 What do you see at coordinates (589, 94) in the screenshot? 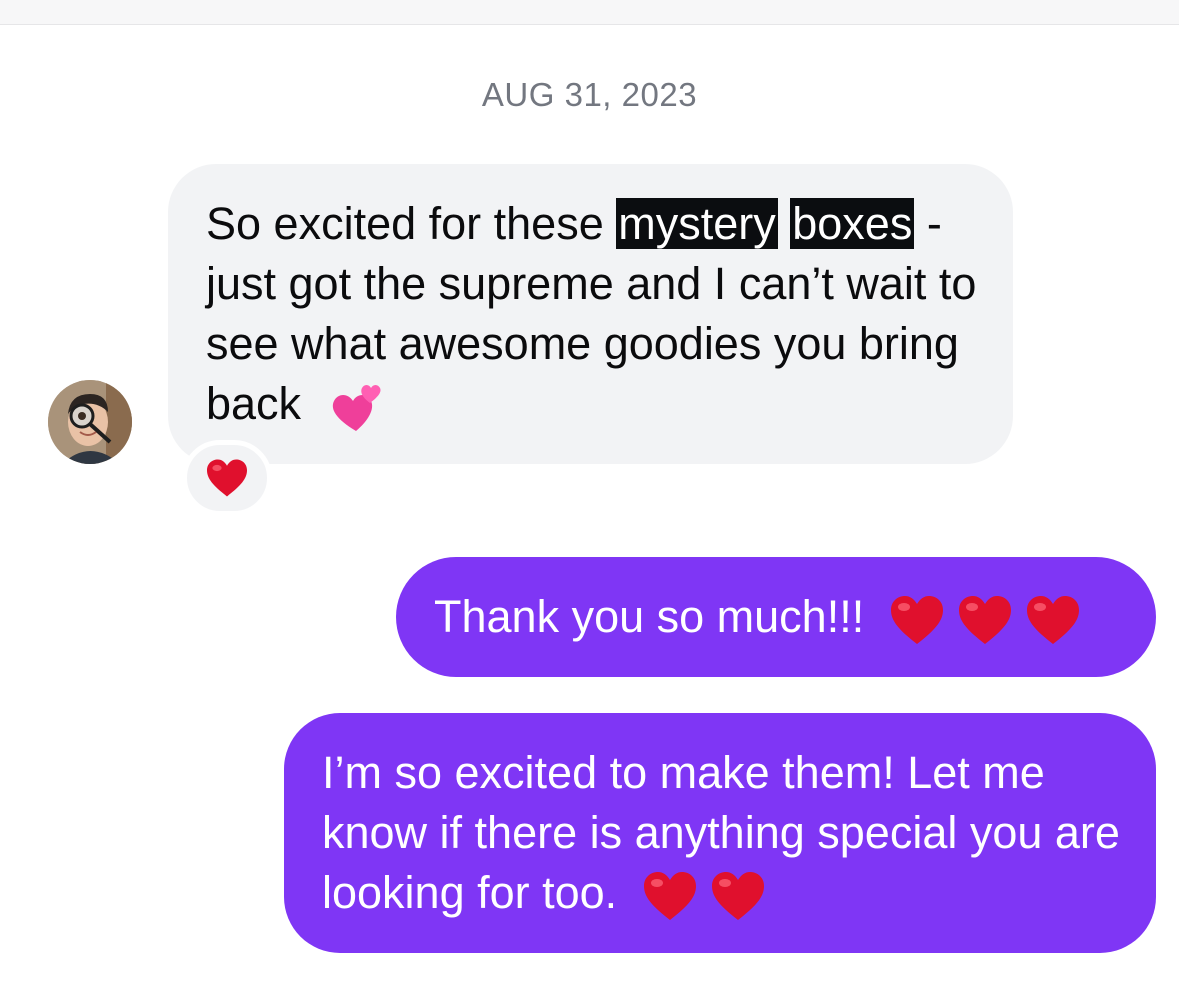
I see `date-separator: AUG 31, 2023` at bounding box center [589, 94].